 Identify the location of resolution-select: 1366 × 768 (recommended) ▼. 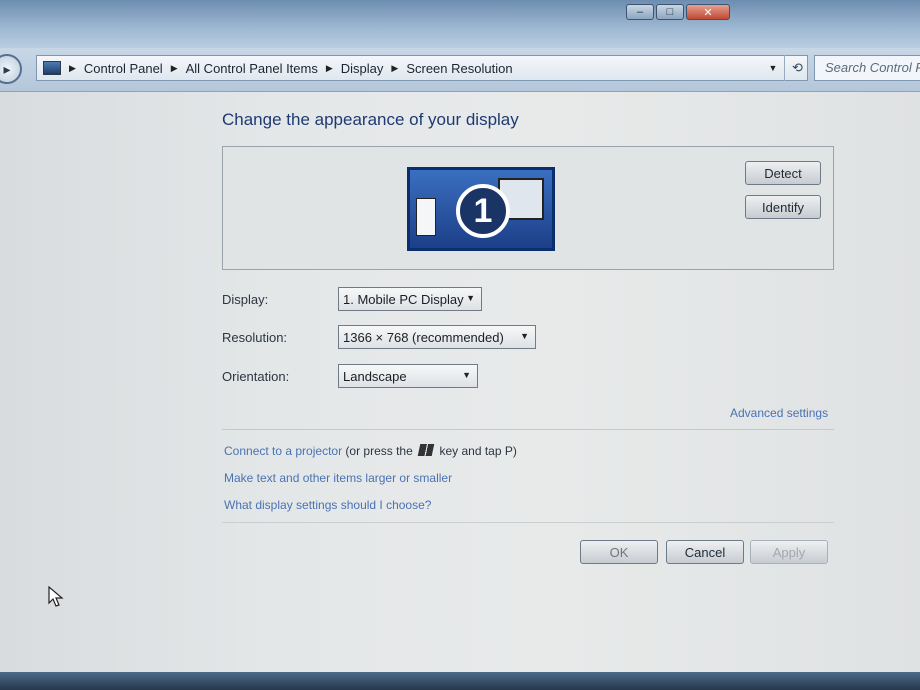
(437, 337).